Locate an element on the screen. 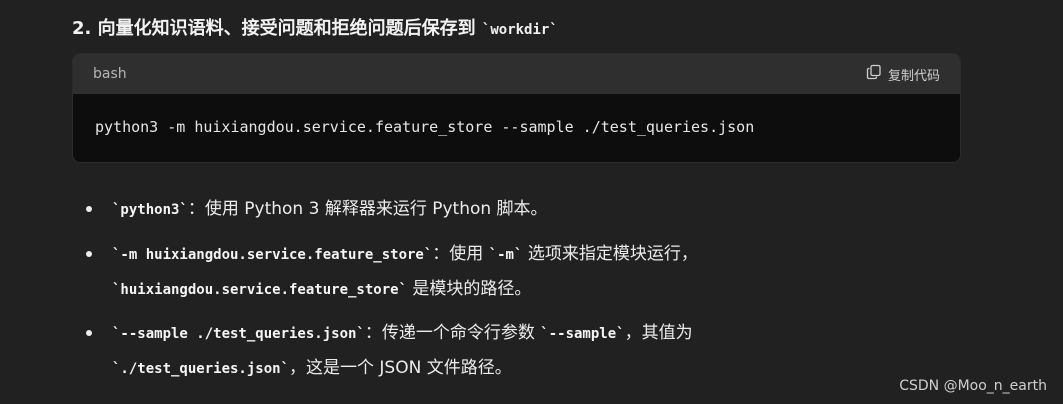 This screenshot has height=404, width=1063. inline-code: `python3` is located at coordinates (150, 210).